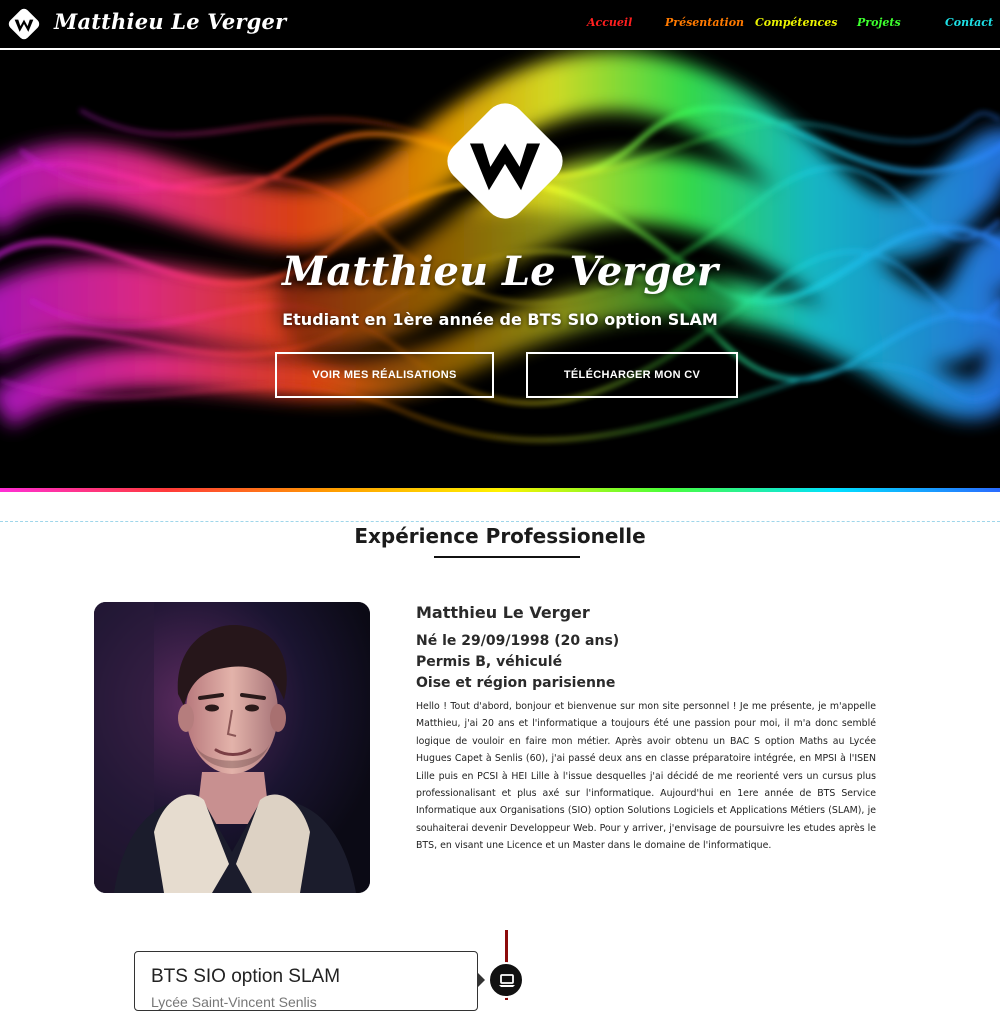 The image size is (1000, 1011). I want to click on title-underline, so click(507, 557).